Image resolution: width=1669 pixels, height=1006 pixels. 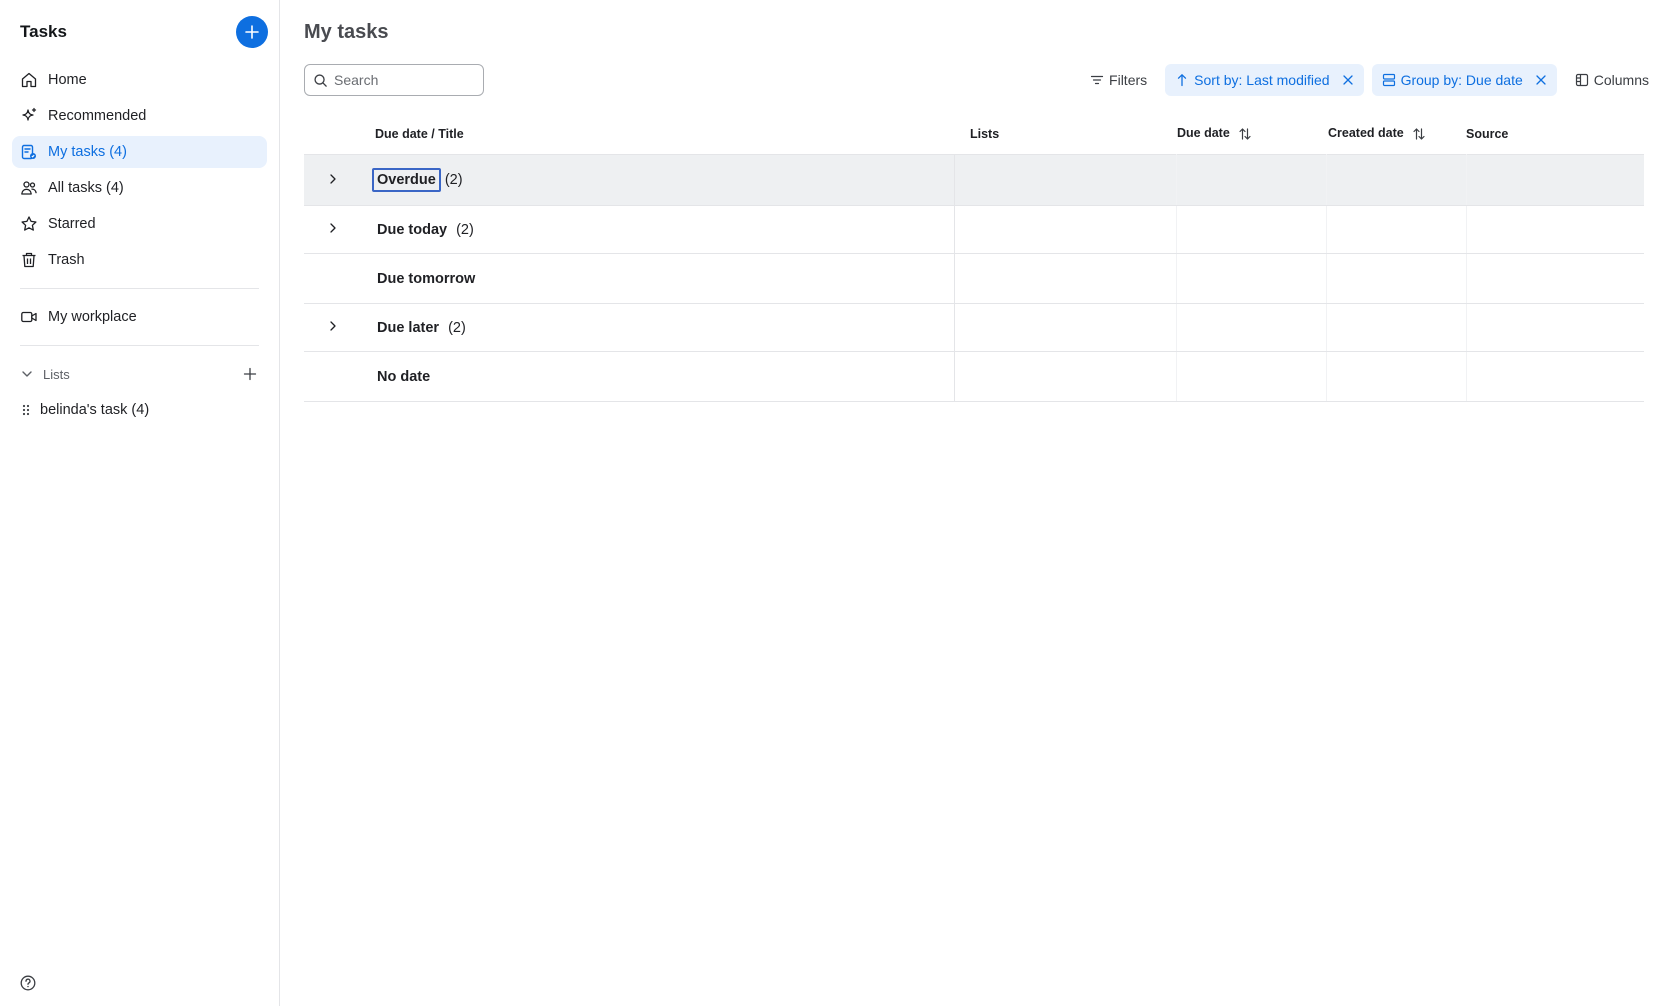 I want to click on search-input, so click(x=404, y=80).